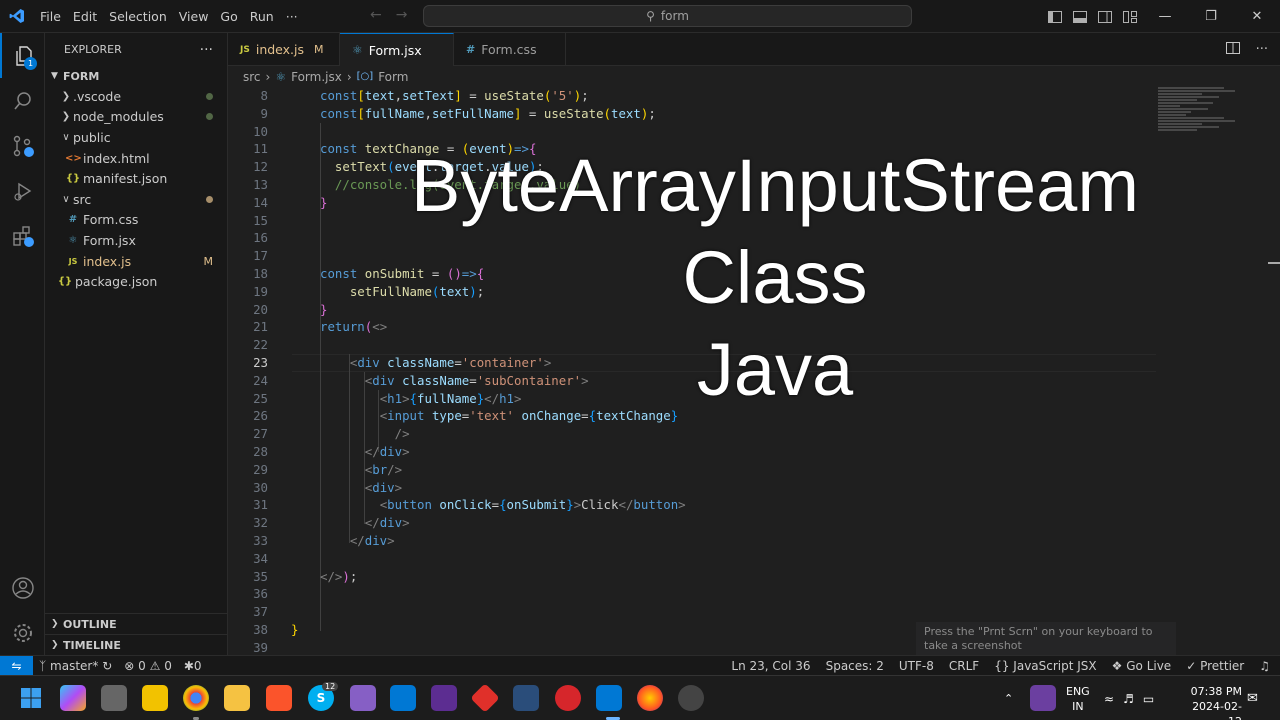 The image size is (1280, 720). I want to click on minimize-icon: —, so click(1165, 16).